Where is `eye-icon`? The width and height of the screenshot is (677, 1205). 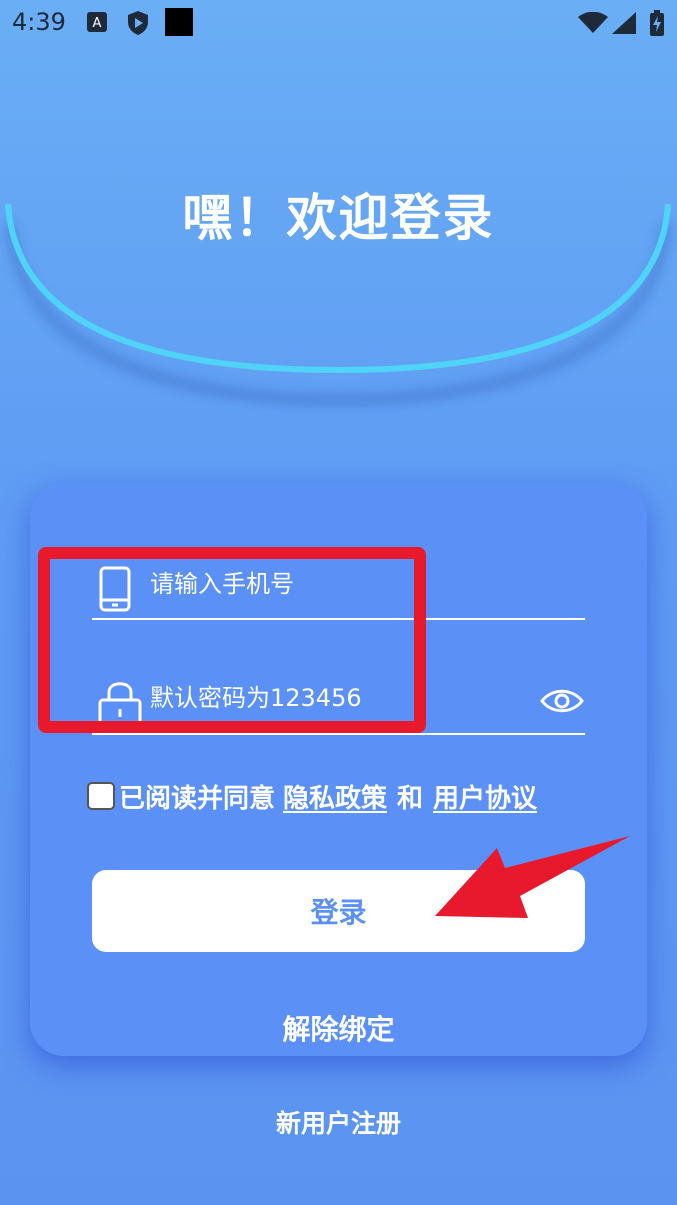 eye-icon is located at coordinates (562, 703).